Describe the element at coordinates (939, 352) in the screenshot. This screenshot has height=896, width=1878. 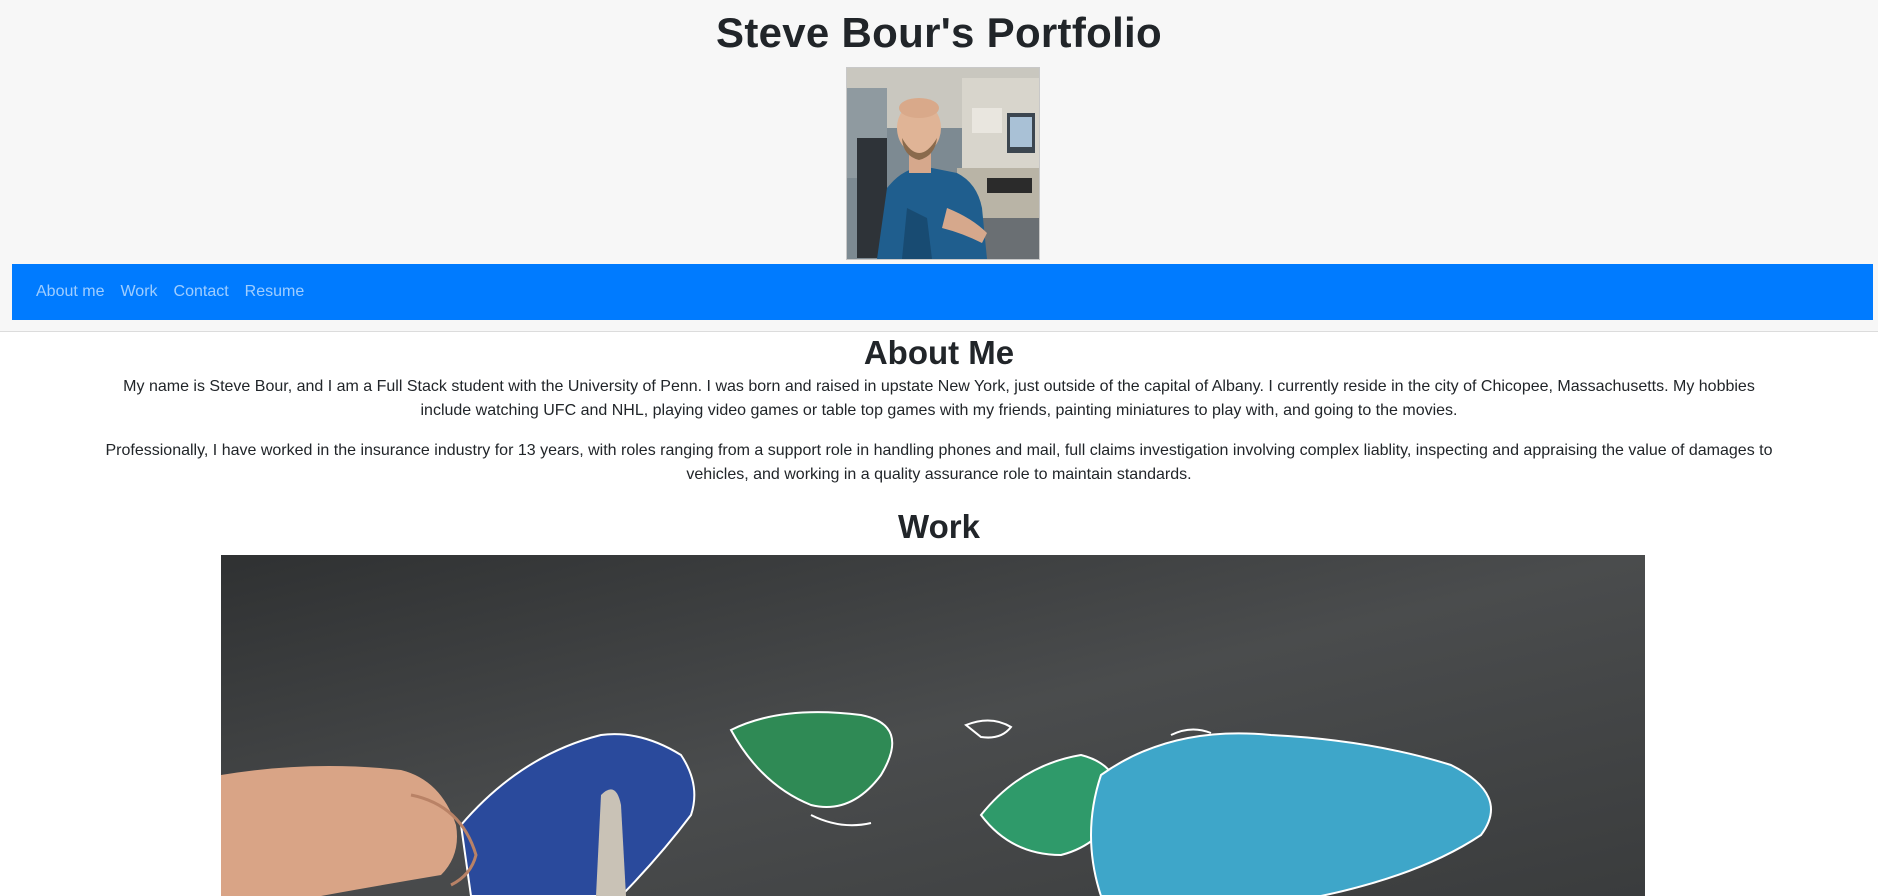
I see `about-title: About Me` at that location.